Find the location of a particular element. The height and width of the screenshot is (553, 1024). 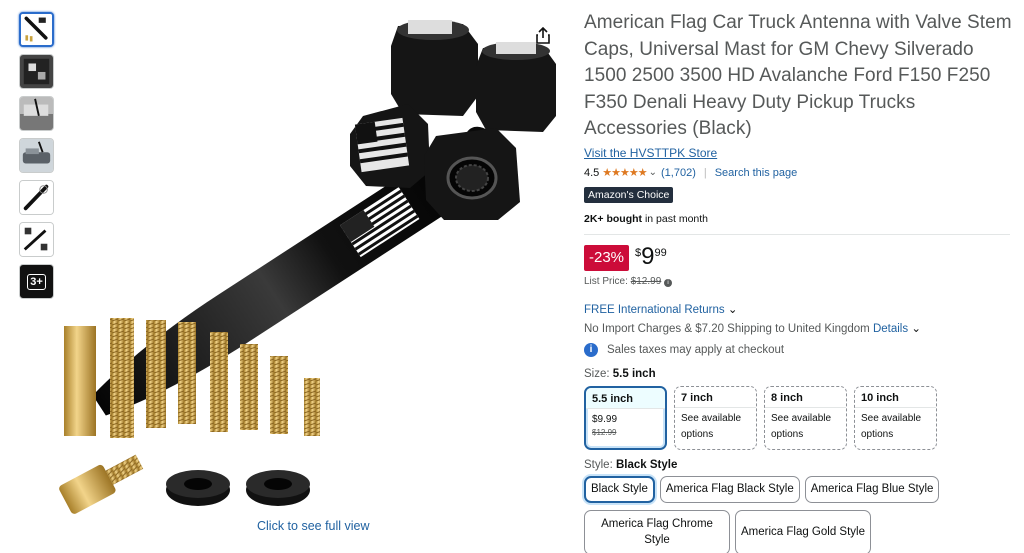

size-option-list-price: $12.99 is located at coordinates (604, 432).